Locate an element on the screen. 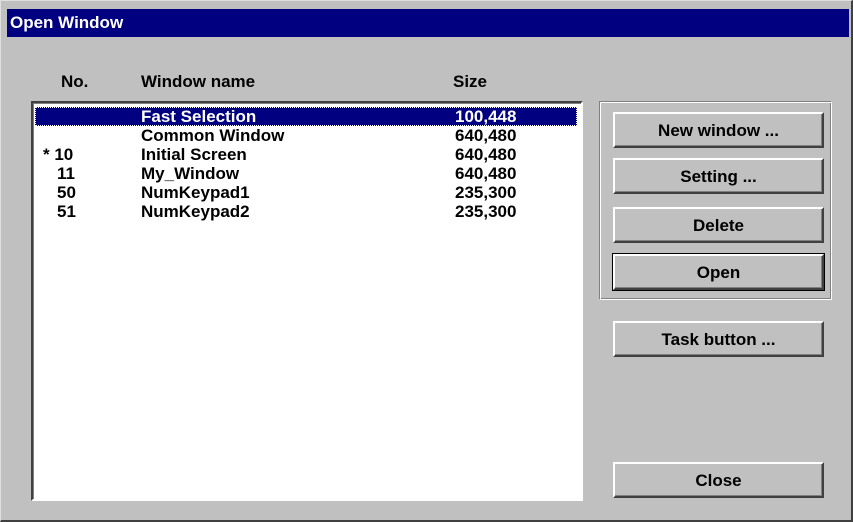 Image resolution: width=853 pixels, height=522 pixels. item-number: 11 is located at coordinates (66, 173).